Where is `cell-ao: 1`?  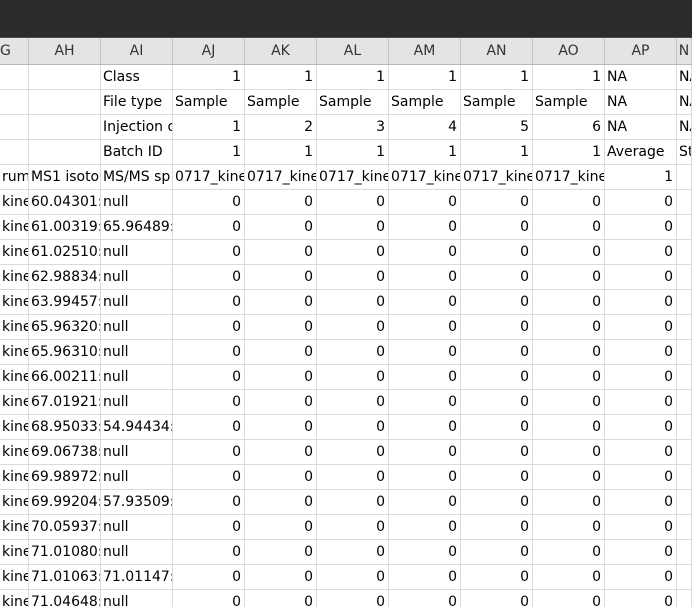
cell-ao: 1 is located at coordinates (569, 152).